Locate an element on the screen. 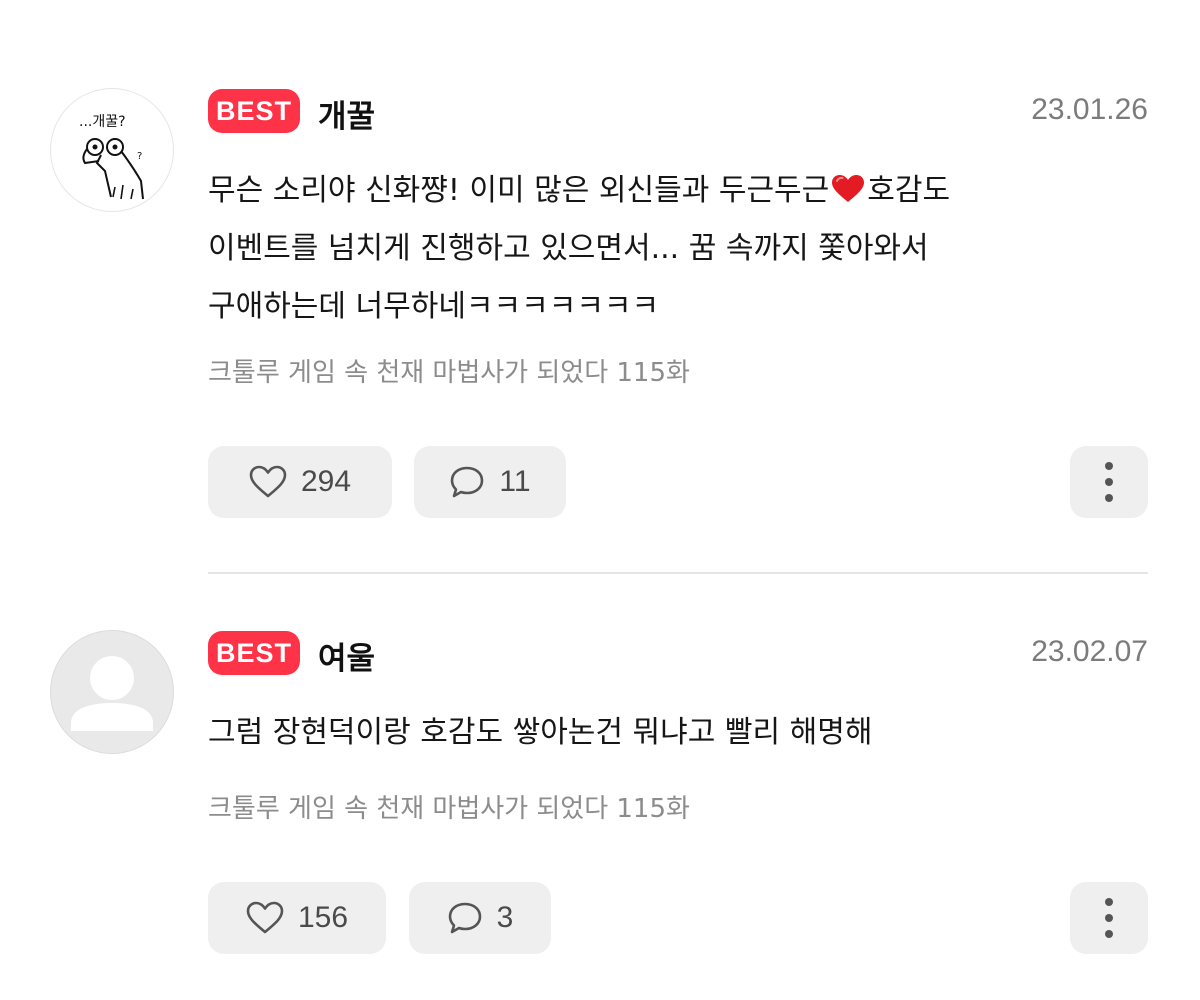 The height and width of the screenshot is (1000, 1200). comment-date: 23.02.07 is located at coordinates (1089, 651).